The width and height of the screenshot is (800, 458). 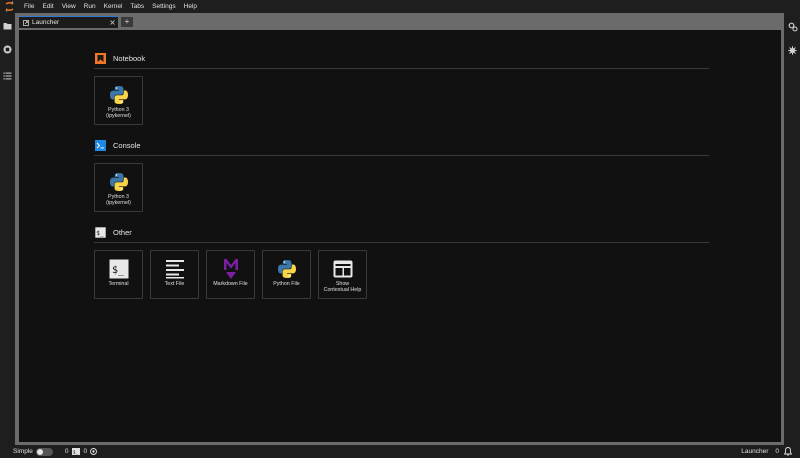 I want to click on section-notebook-header: Notebook, so click(x=119, y=58).